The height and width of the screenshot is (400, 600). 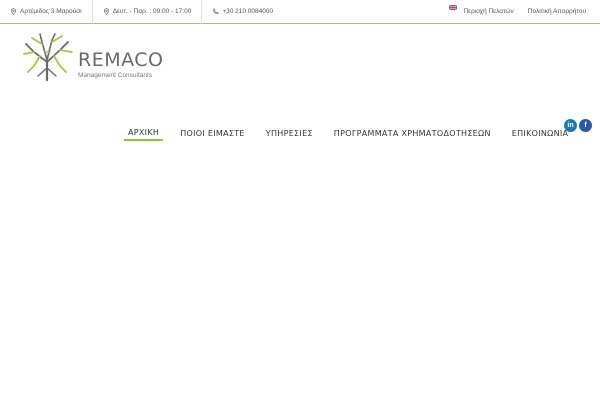 What do you see at coordinates (247, 11) in the screenshot?
I see `phone-text: +30 210 0084000` at bounding box center [247, 11].